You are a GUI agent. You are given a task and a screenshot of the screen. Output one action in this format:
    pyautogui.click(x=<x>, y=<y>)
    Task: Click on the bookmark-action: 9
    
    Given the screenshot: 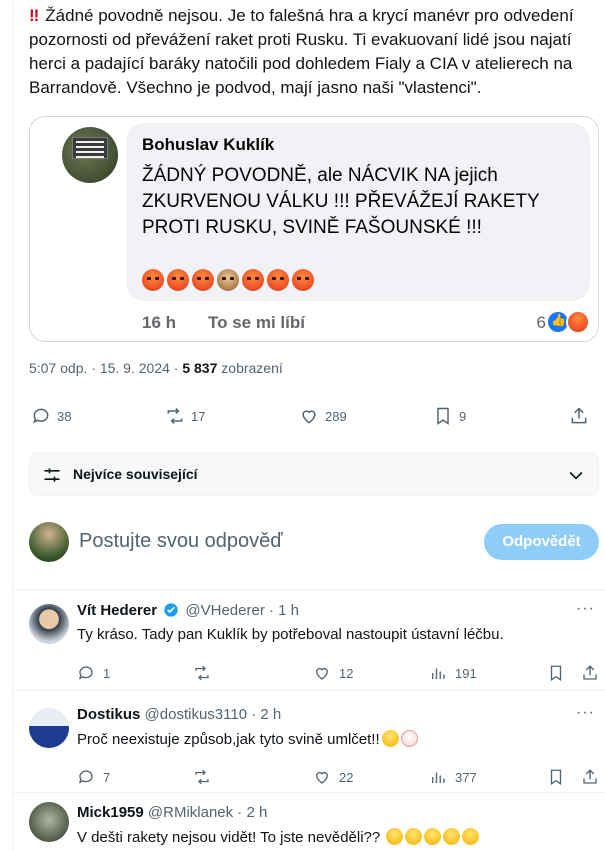 What is the action you would take?
    pyautogui.click(x=449, y=416)
    